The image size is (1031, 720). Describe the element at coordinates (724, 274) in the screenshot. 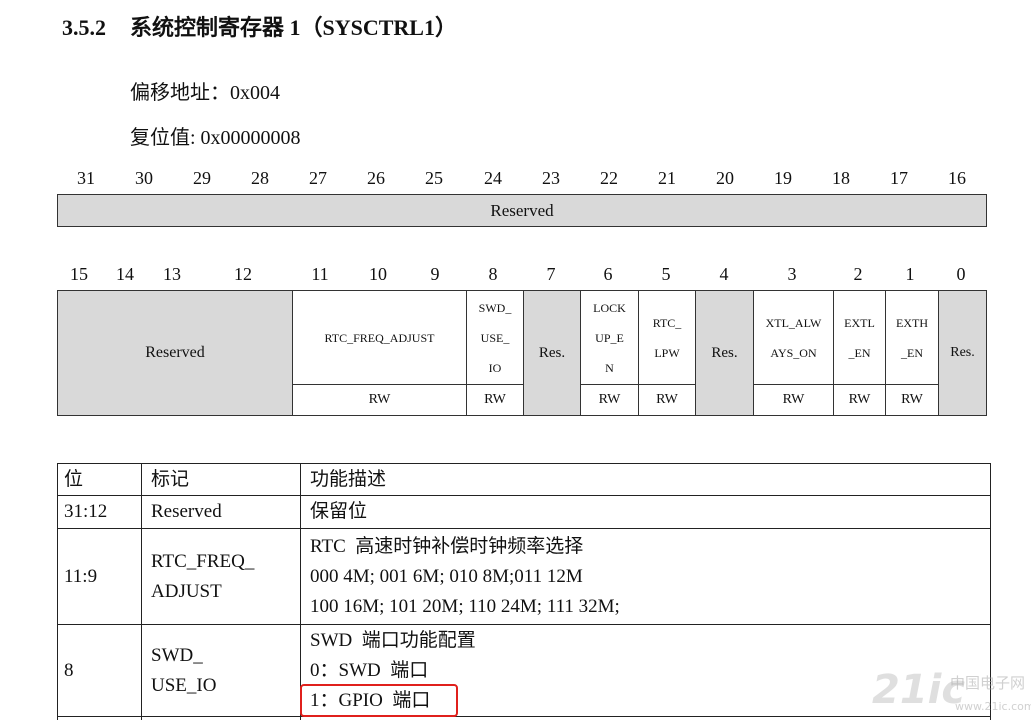

I see `bit-number: 4` at that location.